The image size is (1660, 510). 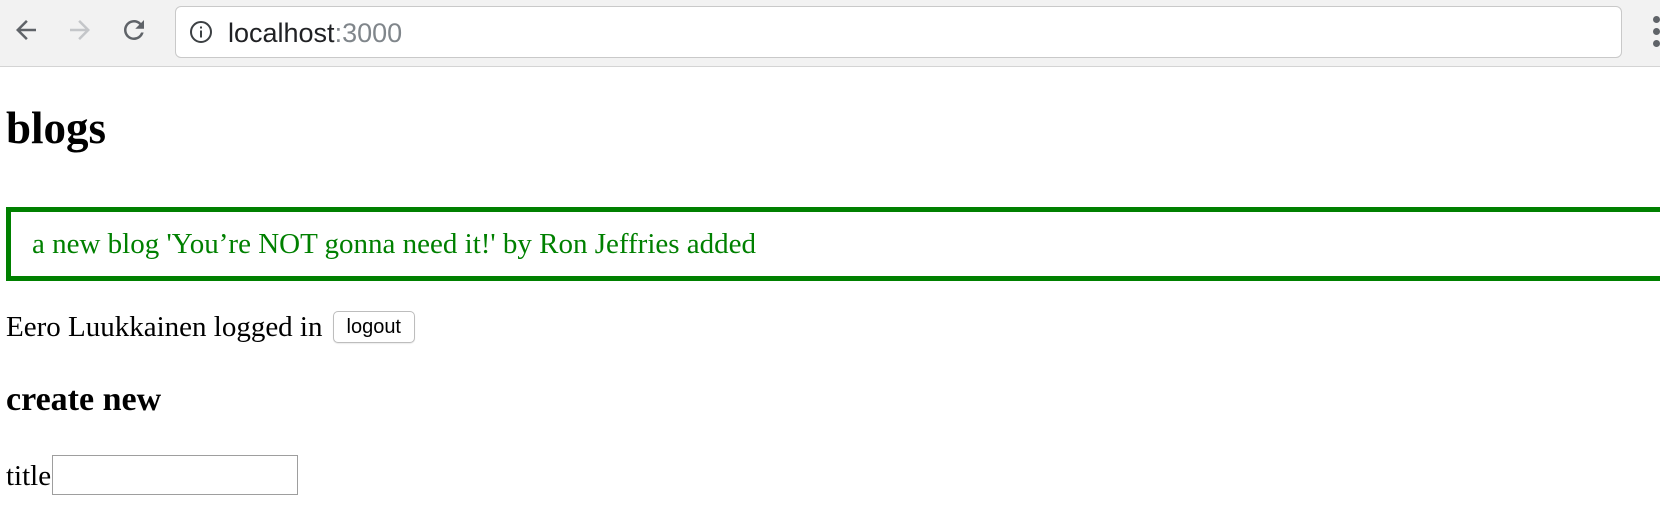 I want to click on reload-button, so click(x=134, y=30).